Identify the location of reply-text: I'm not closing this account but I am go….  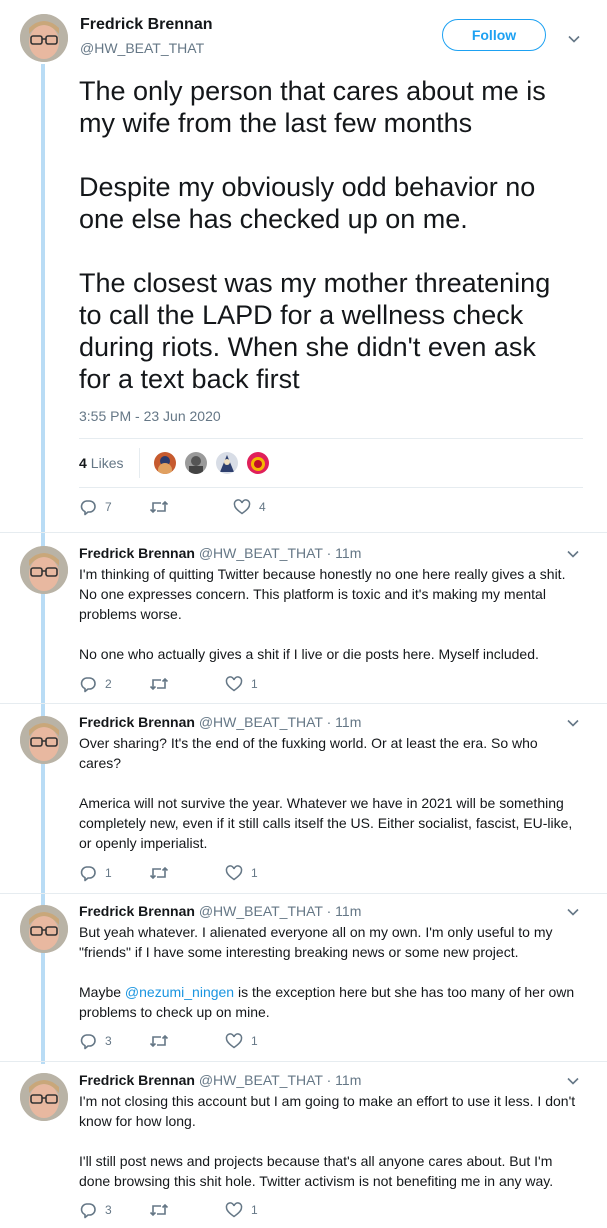
(329, 1151).